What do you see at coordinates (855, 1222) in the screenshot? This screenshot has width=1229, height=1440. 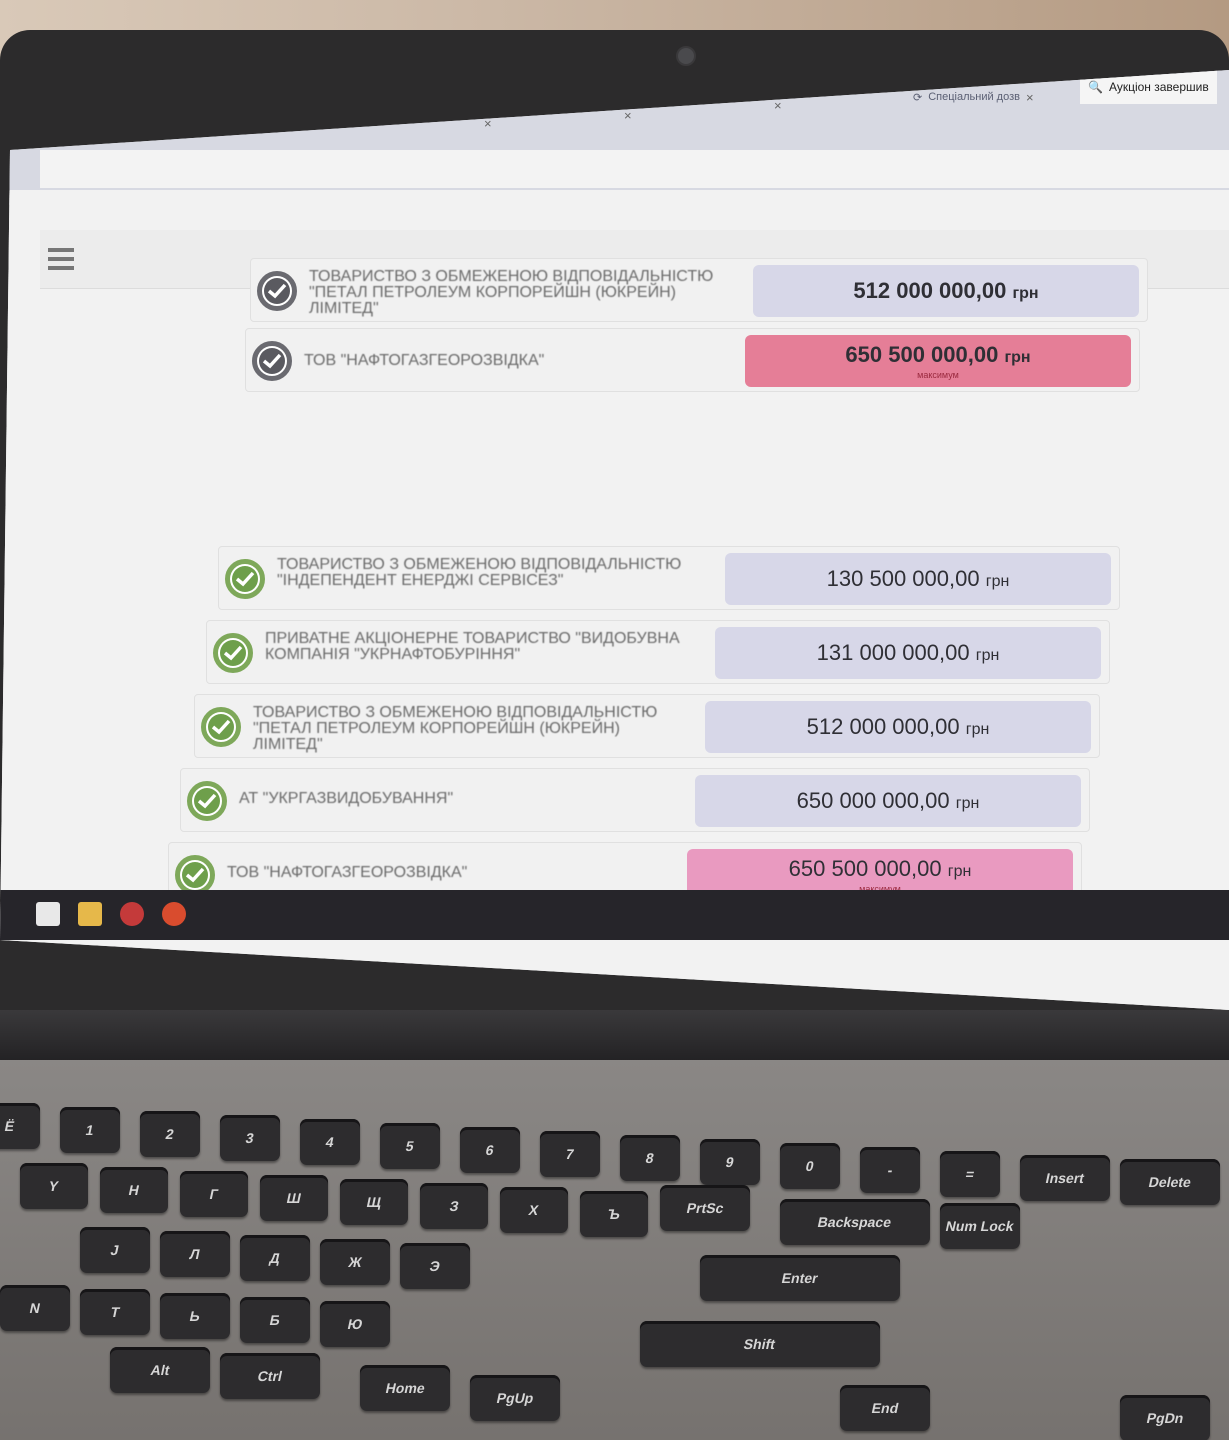 I see `backspace-key: Backspace` at bounding box center [855, 1222].